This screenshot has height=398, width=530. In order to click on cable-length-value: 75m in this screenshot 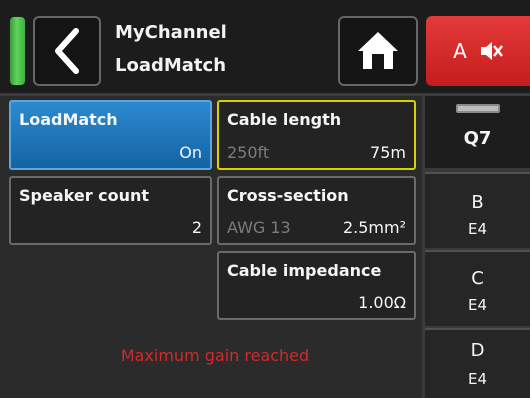, I will do `click(388, 152)`.